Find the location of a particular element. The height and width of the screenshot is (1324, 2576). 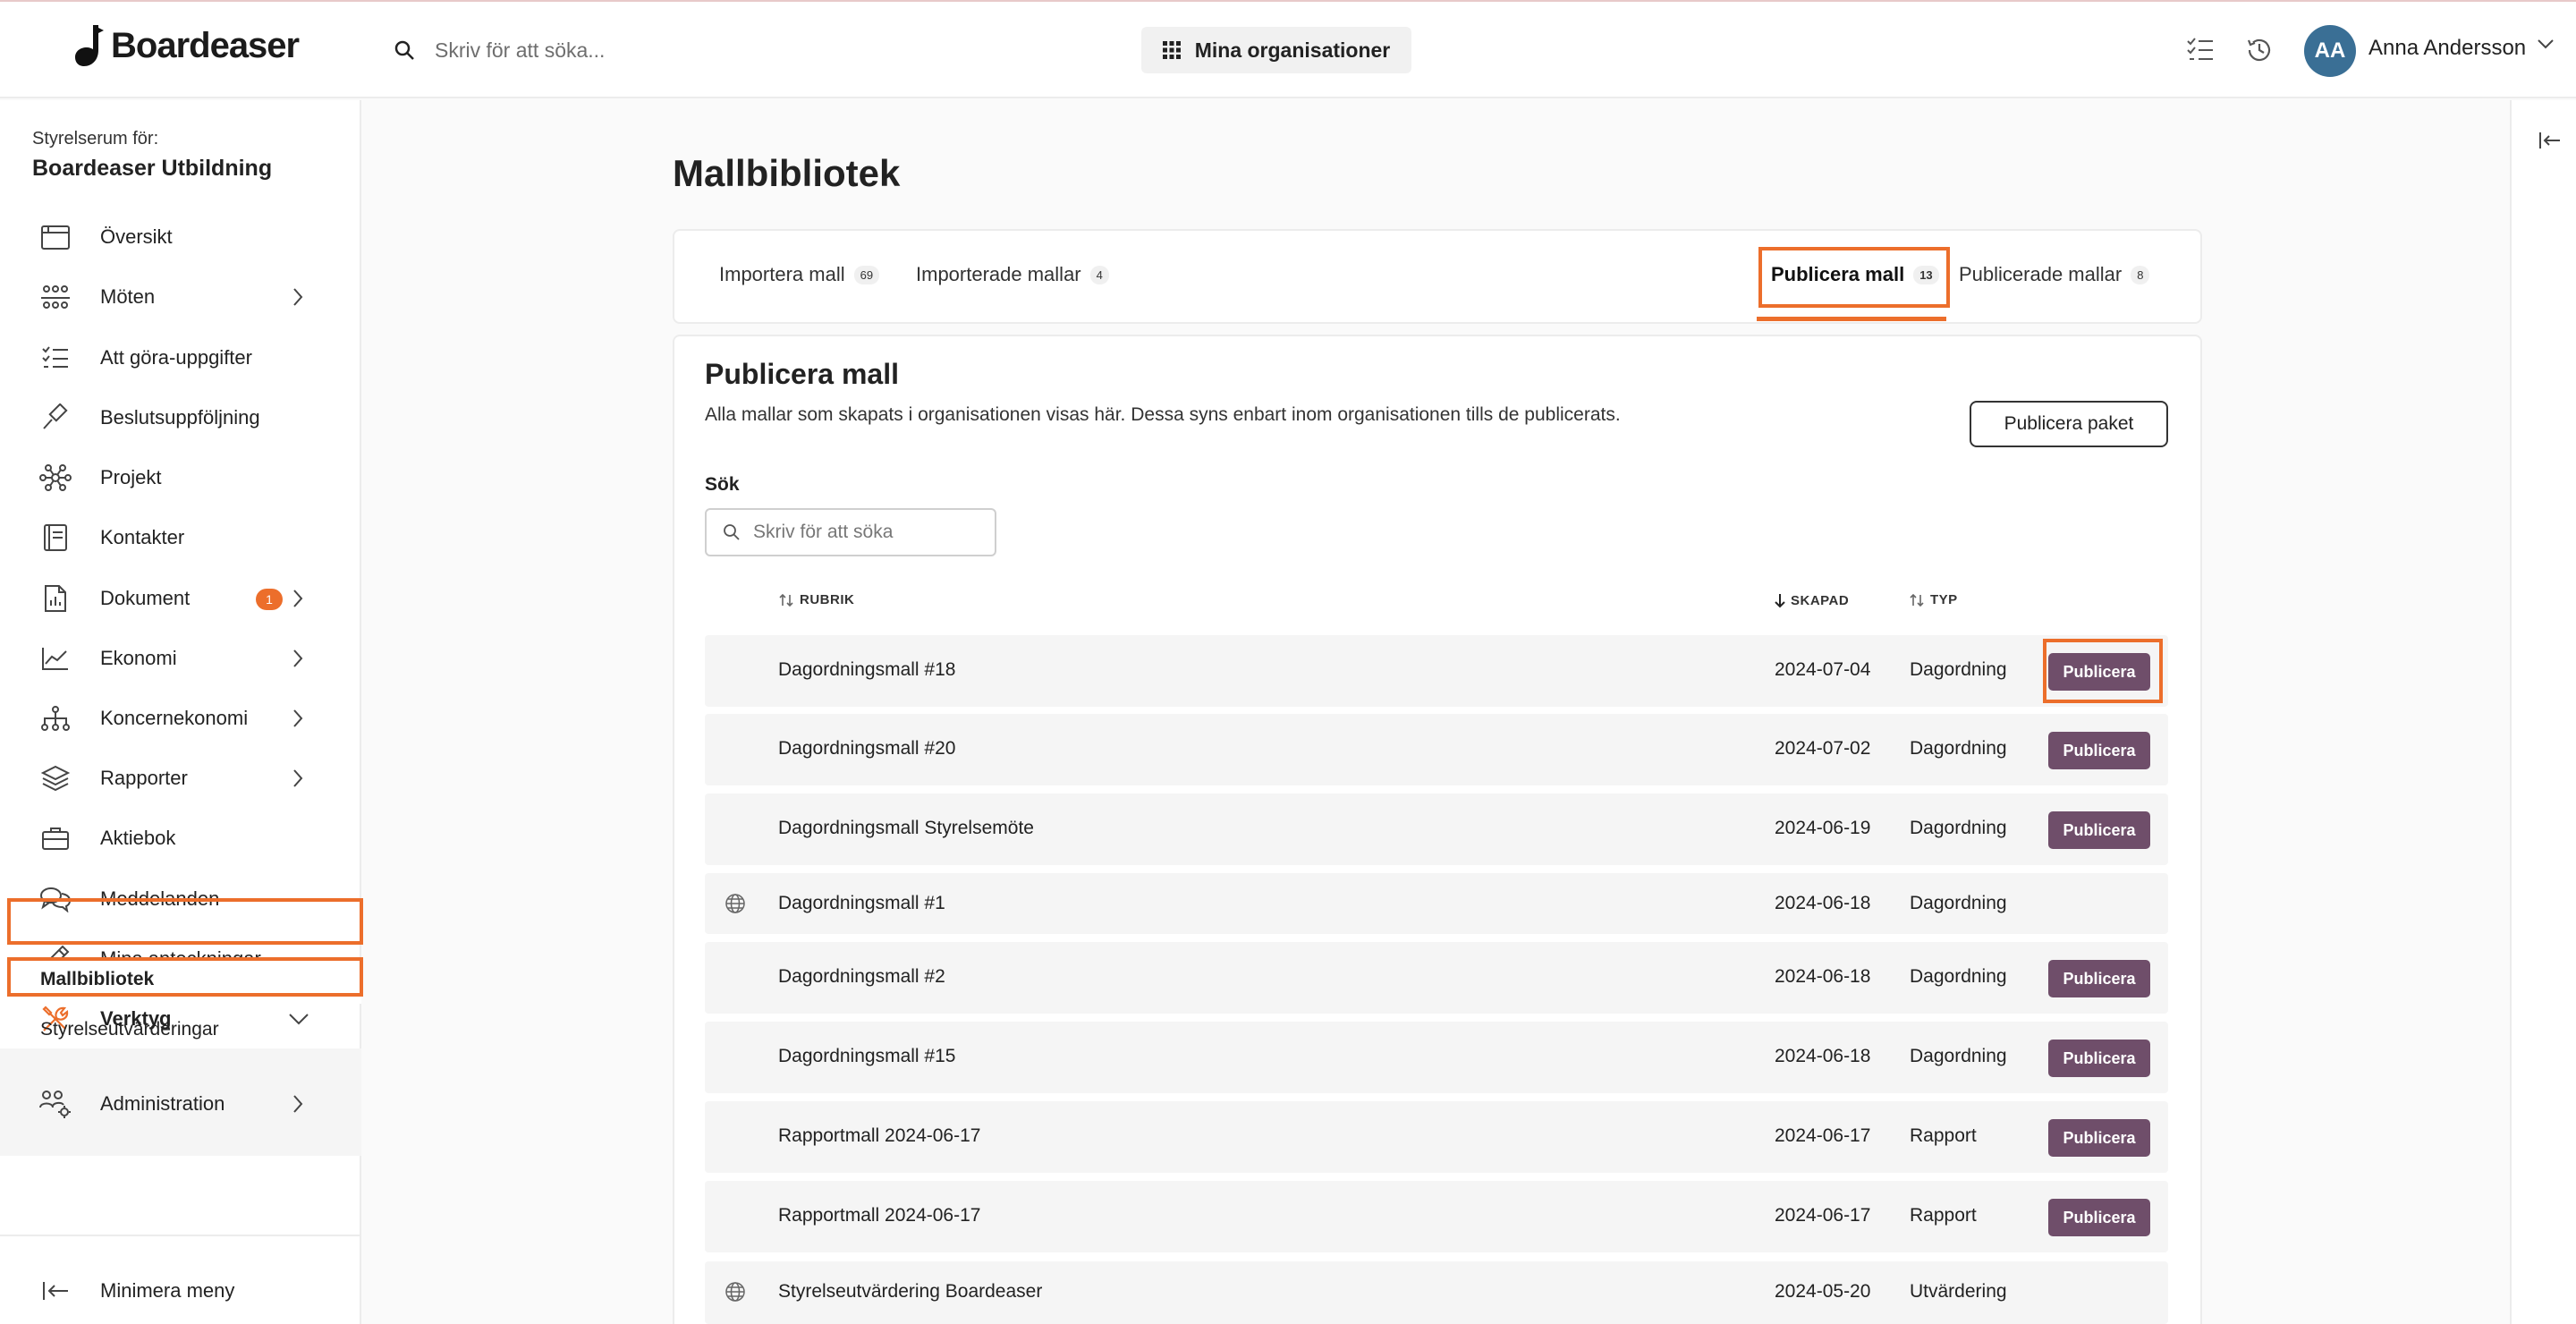

row-title: Styrelseutvärdering Boardeaser is located at coordinates (910, 1291).